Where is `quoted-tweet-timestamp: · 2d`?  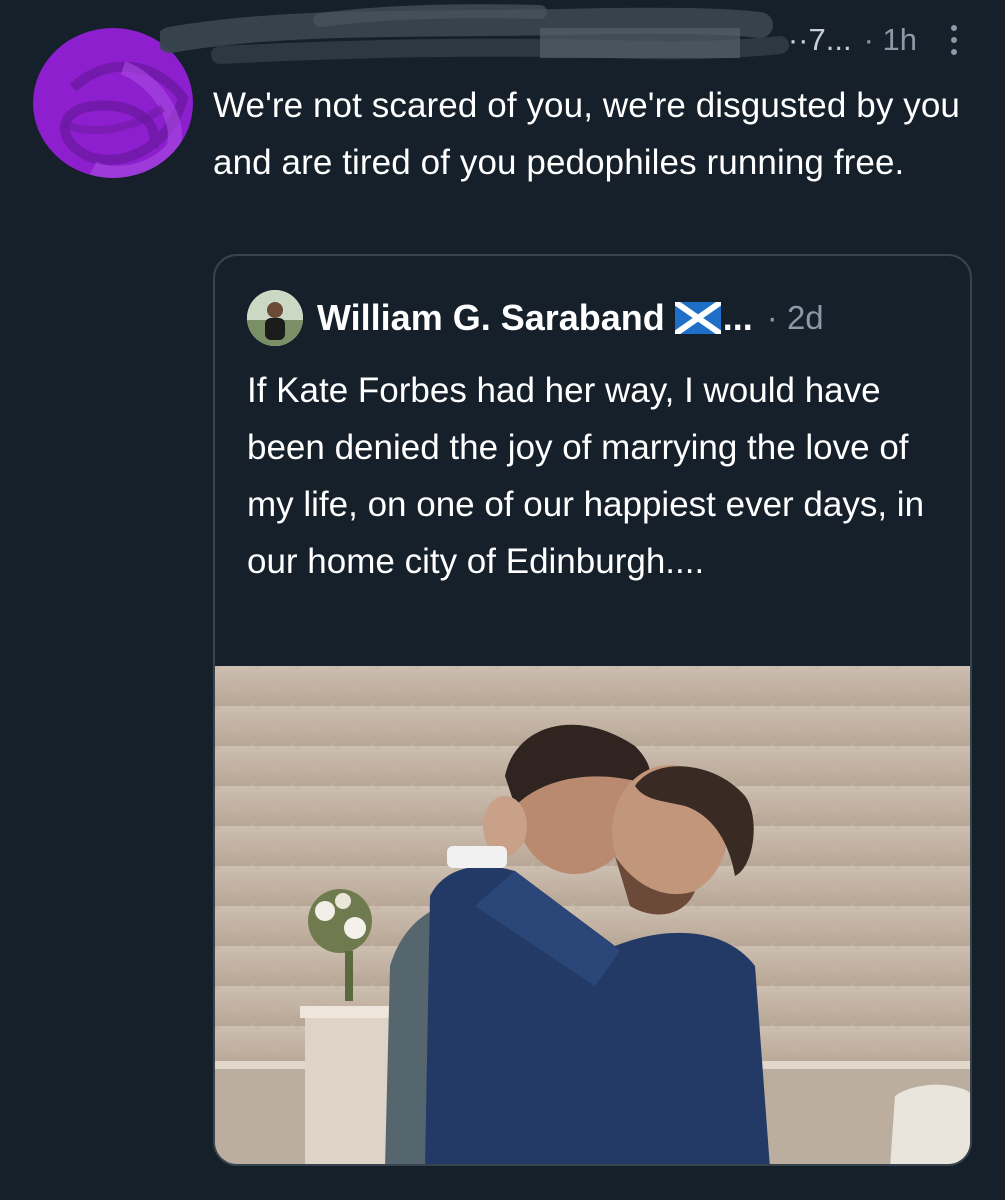 quoted-tweet-timestamp: · 2d is located at coordinates (795, 318).